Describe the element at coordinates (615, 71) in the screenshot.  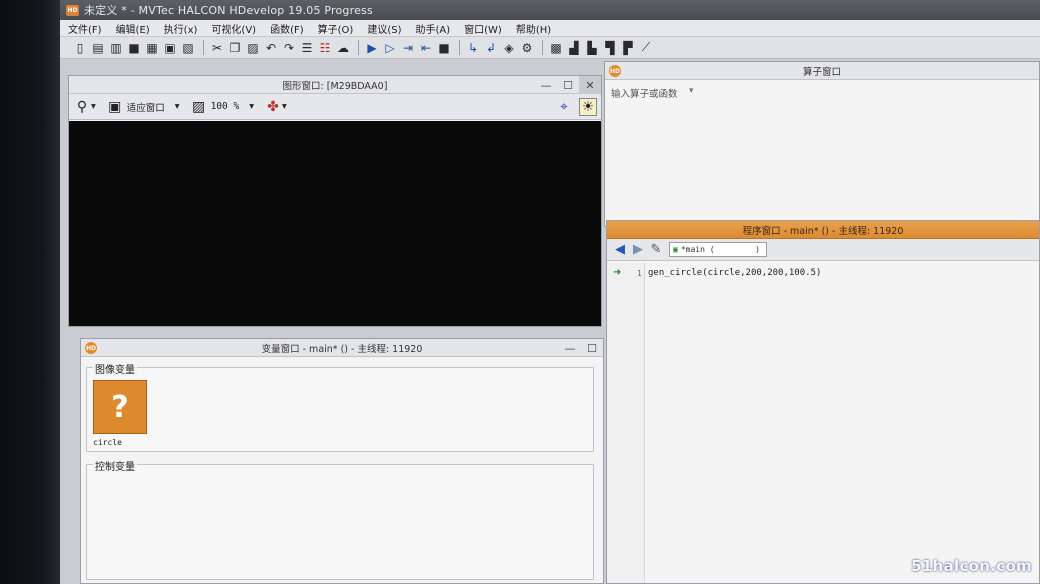
I see `halcon-icon: HD` at that location.